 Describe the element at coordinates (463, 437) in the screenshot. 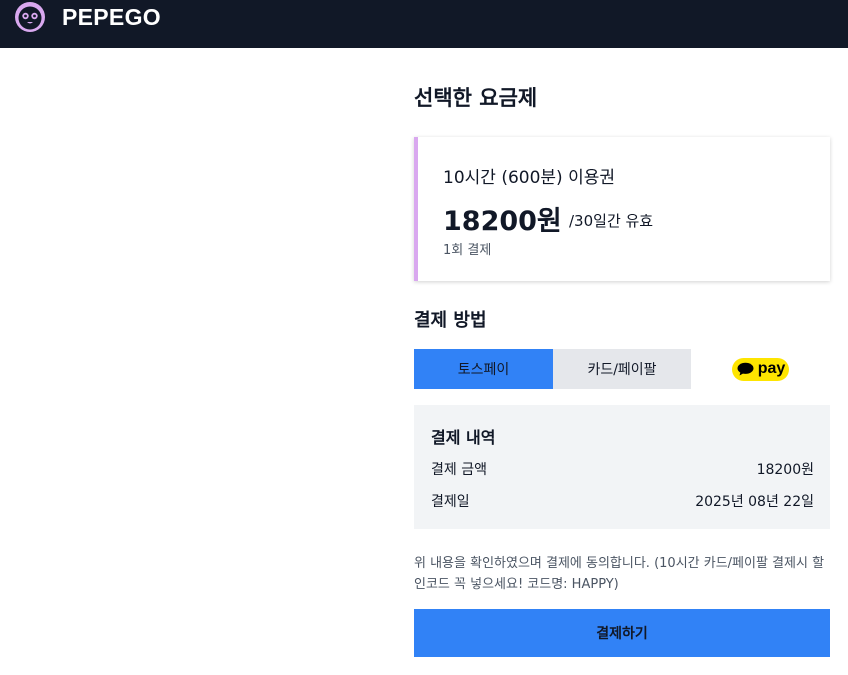

I see `summary-title: 결제 내역` at that location.